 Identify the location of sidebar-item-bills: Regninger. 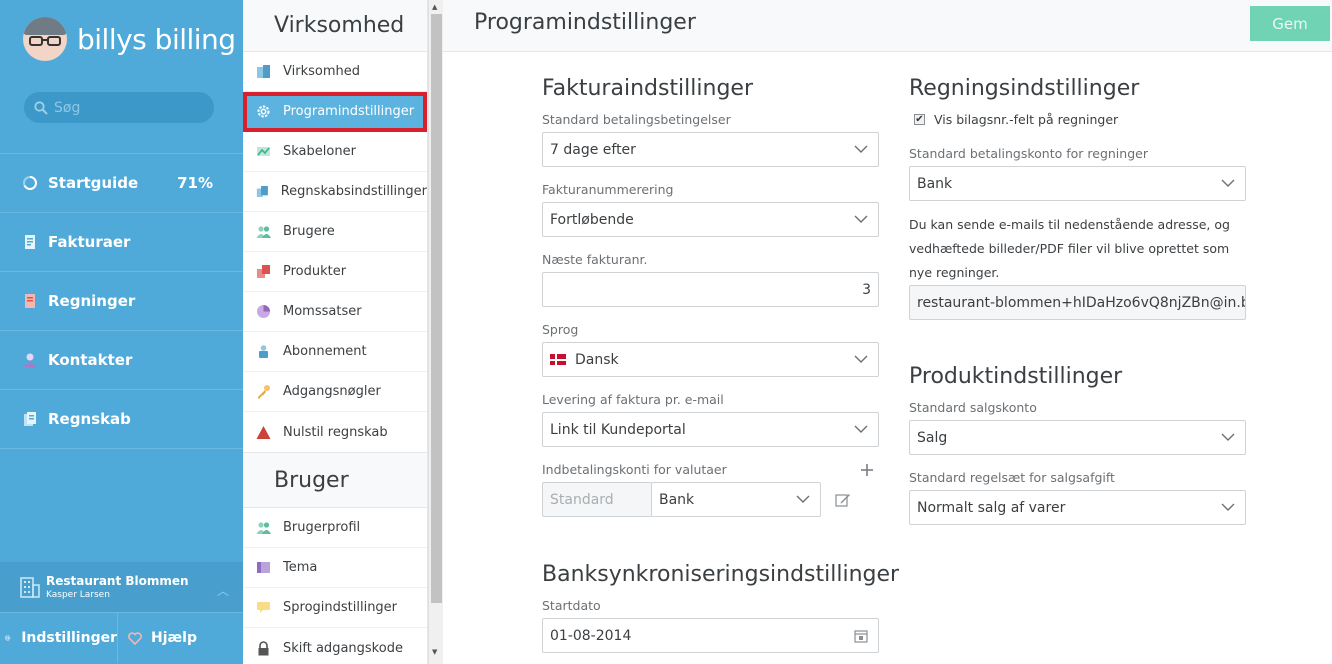
(121, 301).